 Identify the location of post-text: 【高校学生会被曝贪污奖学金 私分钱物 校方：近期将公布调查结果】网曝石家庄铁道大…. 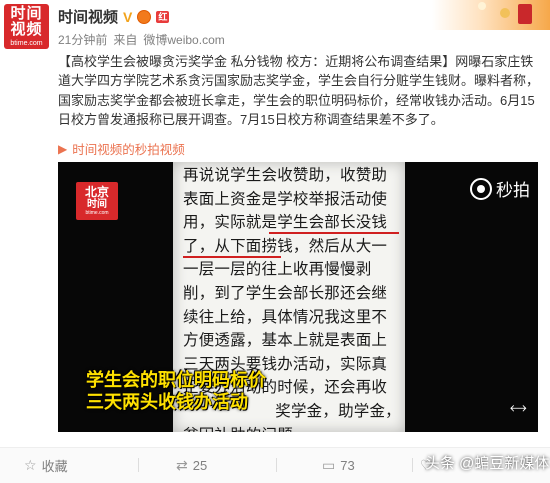
(299, 91).